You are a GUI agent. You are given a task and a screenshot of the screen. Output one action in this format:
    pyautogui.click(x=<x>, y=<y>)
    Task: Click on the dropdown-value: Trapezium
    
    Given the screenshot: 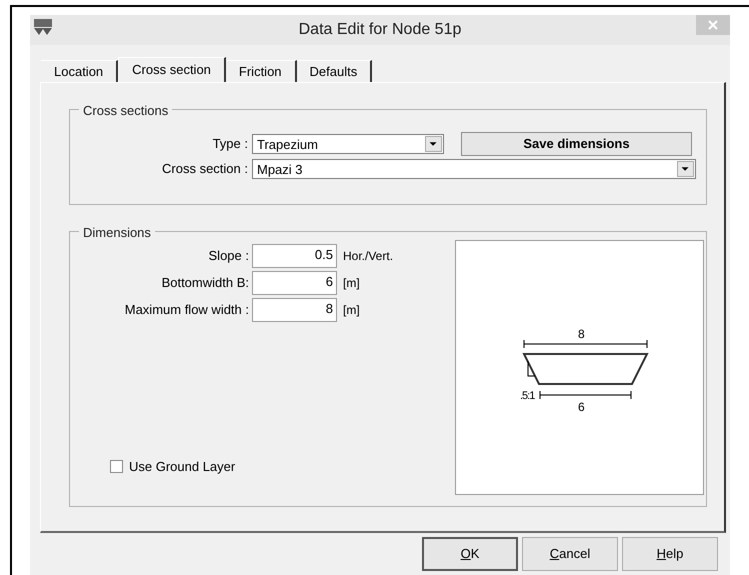 What is the action you would take?
    pyautogui.click(x=287, y=144)
    